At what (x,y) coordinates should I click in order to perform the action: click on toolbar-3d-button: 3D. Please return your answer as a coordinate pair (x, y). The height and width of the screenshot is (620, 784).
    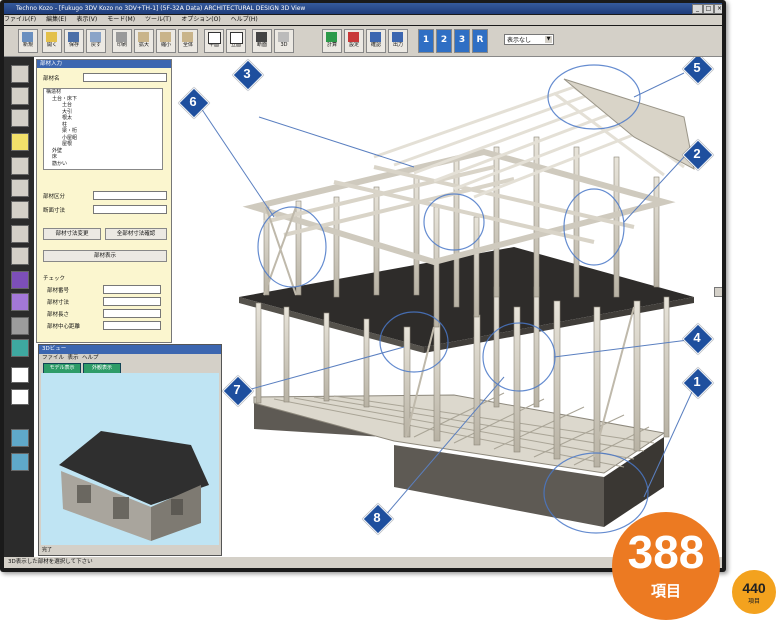
    Looking at the image, I should click on (284, 41).